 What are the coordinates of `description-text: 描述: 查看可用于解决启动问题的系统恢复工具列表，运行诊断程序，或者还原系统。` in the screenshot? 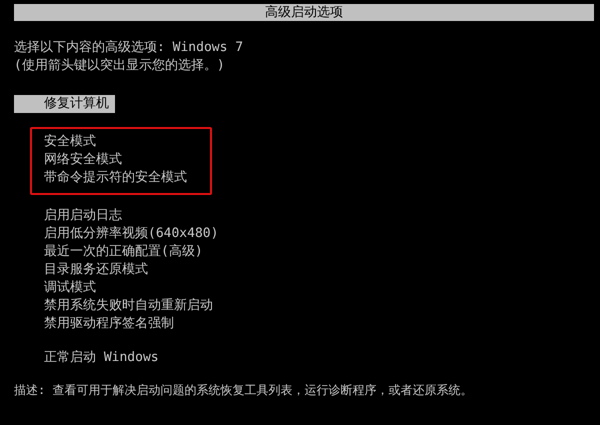 It's located at (243, 390).